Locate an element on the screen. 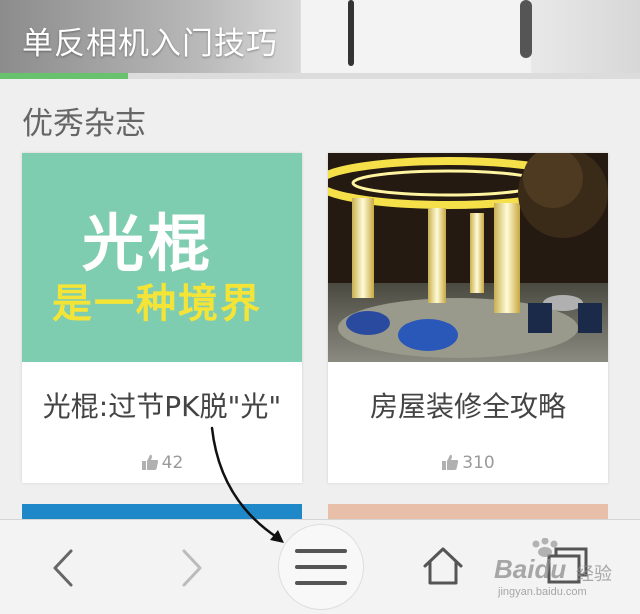  home-button is located at coordinates (442, 567).